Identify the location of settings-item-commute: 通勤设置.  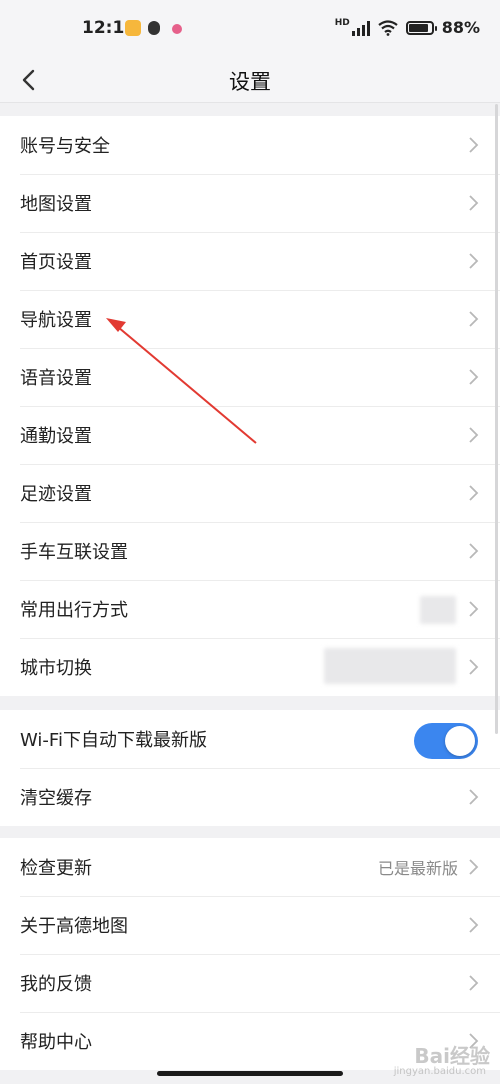
(250, 435).